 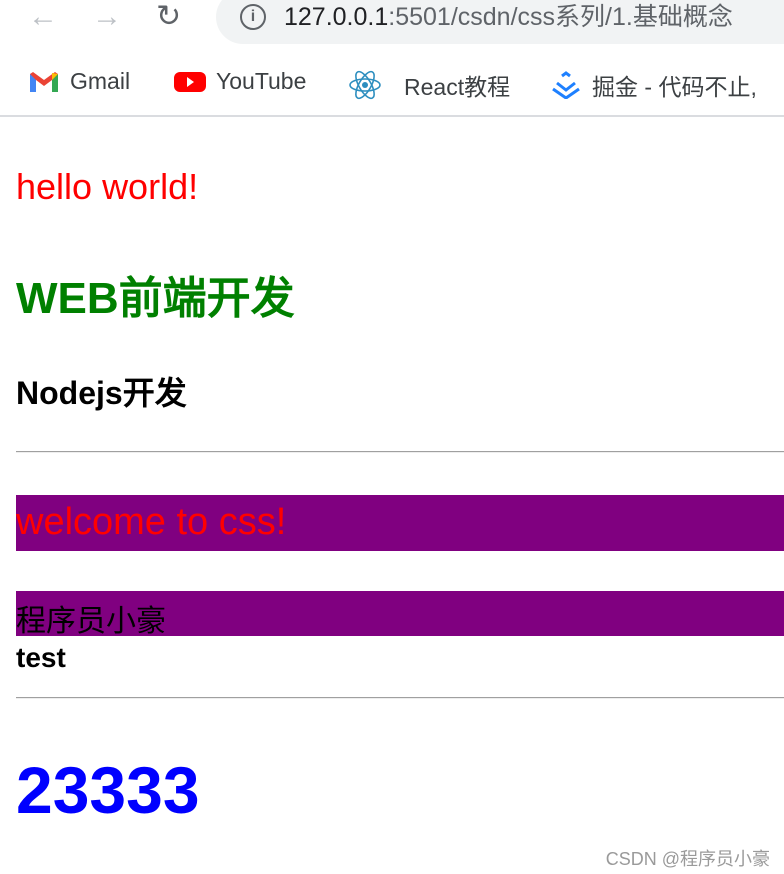 I want to click on hello-text: hello world!, so click(x=107, y=186).